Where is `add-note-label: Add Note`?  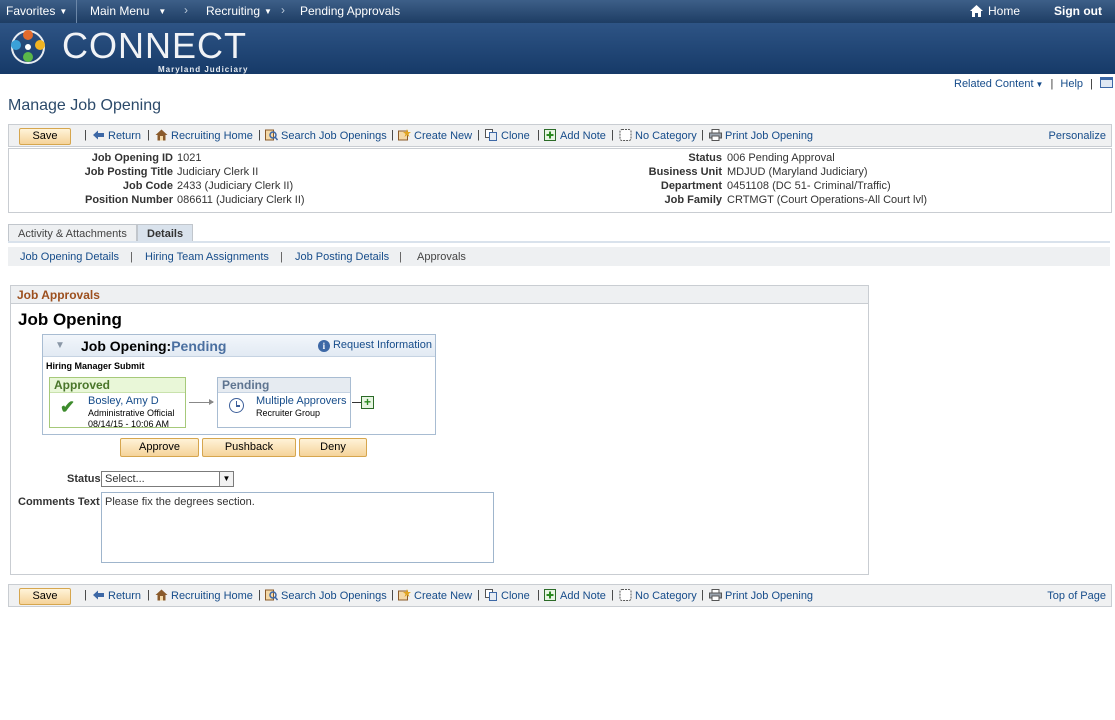 add-note-label: Add Note is located at coordinates (583, 596).